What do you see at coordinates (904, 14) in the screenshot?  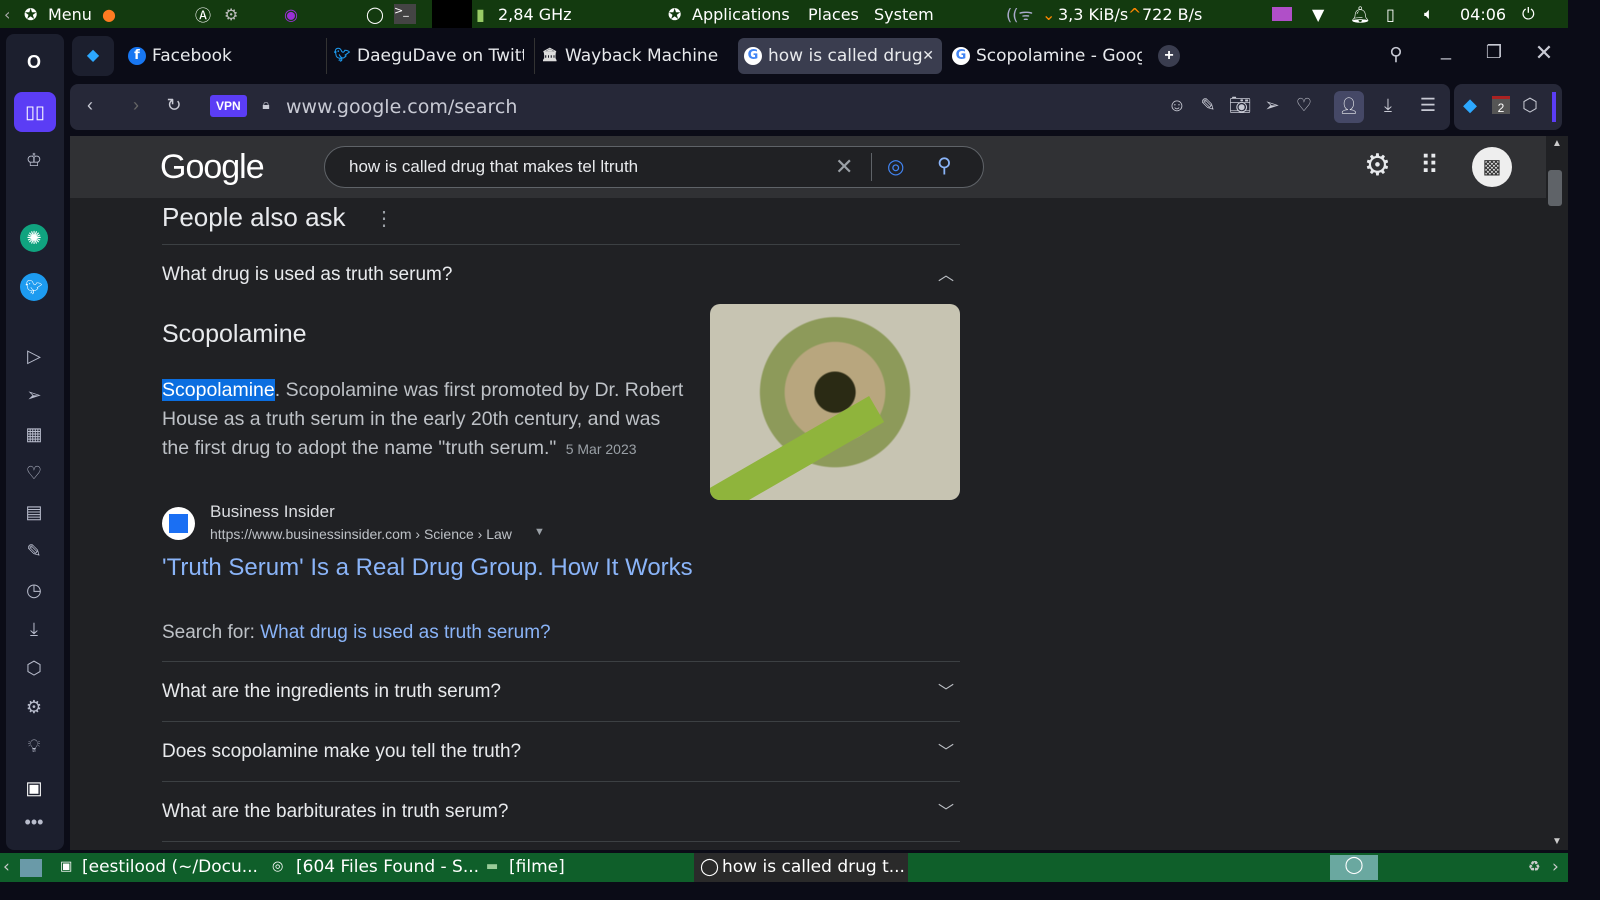 I see `system-menu: System` at bounding box center [904, 14].